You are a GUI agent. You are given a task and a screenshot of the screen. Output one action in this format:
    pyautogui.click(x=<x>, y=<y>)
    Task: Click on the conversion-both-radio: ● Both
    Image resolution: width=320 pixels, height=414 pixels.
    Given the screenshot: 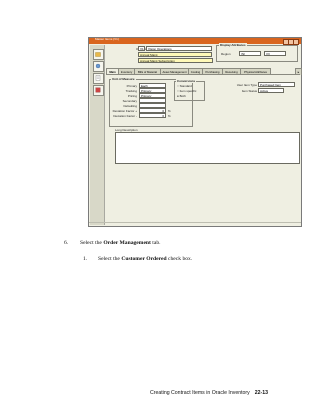 What is the action you would take?
    pyautogui.click(x=181, y=96)
    